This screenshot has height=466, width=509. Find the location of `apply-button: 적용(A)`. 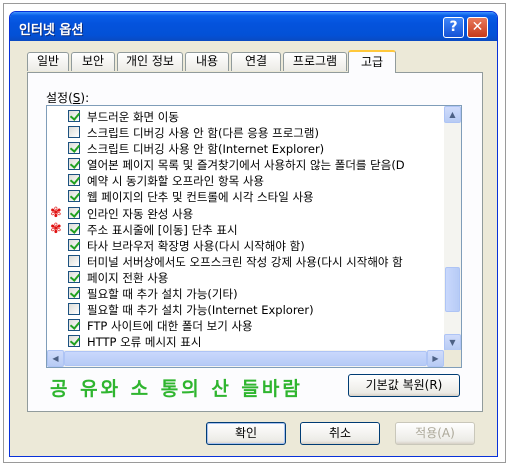

apply-button: 적용(A) is located at coordinates (435, 433).